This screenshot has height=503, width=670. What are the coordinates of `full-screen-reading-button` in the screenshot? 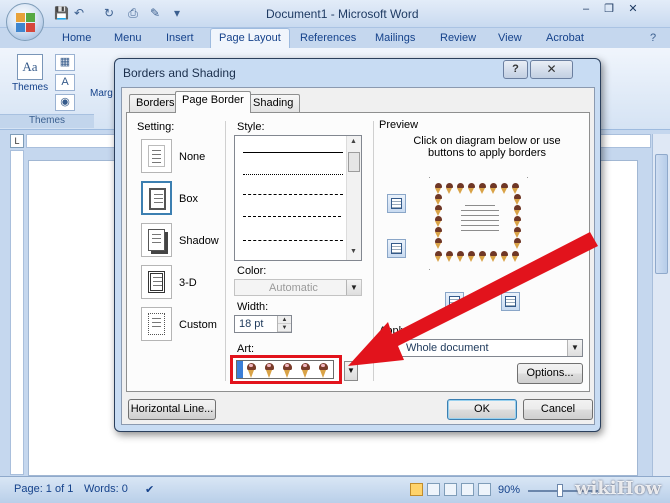 It's located at (433, 489).